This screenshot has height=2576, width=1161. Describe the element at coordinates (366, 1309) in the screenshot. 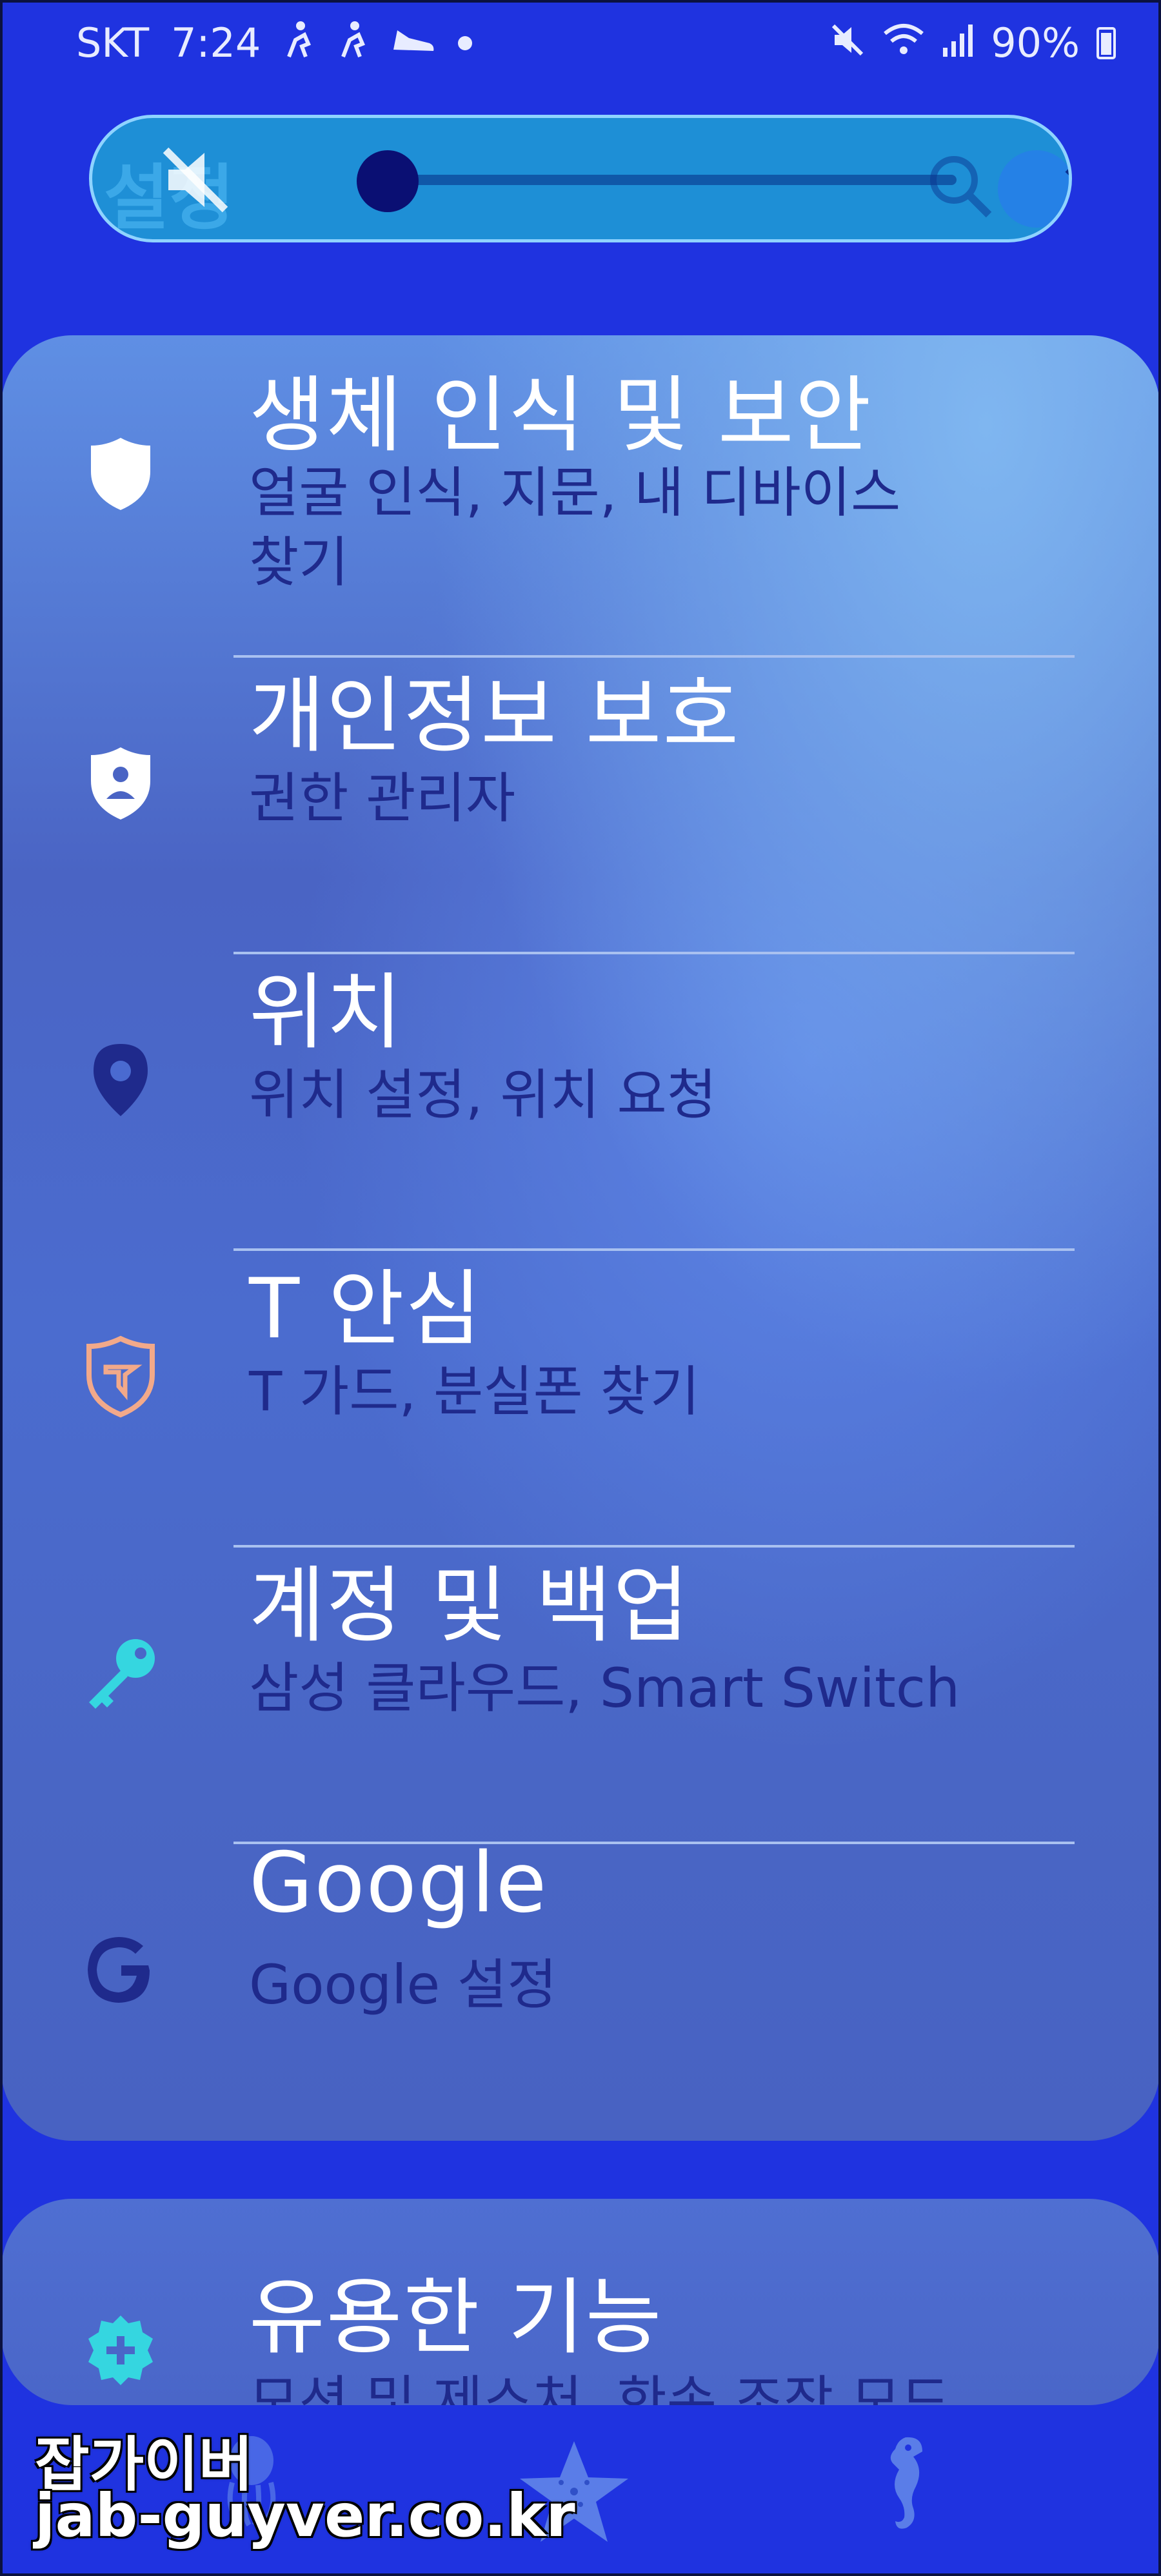

I see `item-title: T 안심` at that location.